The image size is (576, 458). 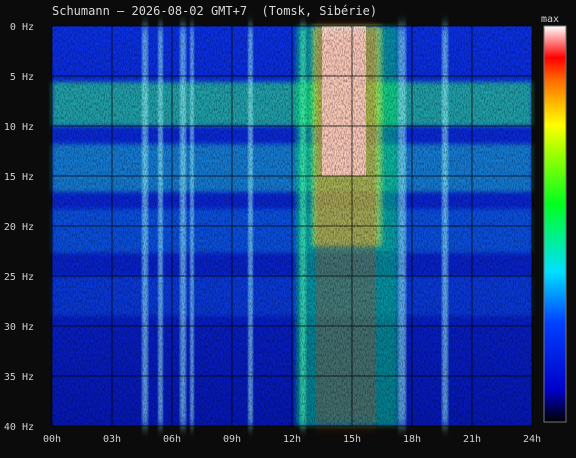 I want to click on x-tick-label: 15h, so click(x=352, y=439).